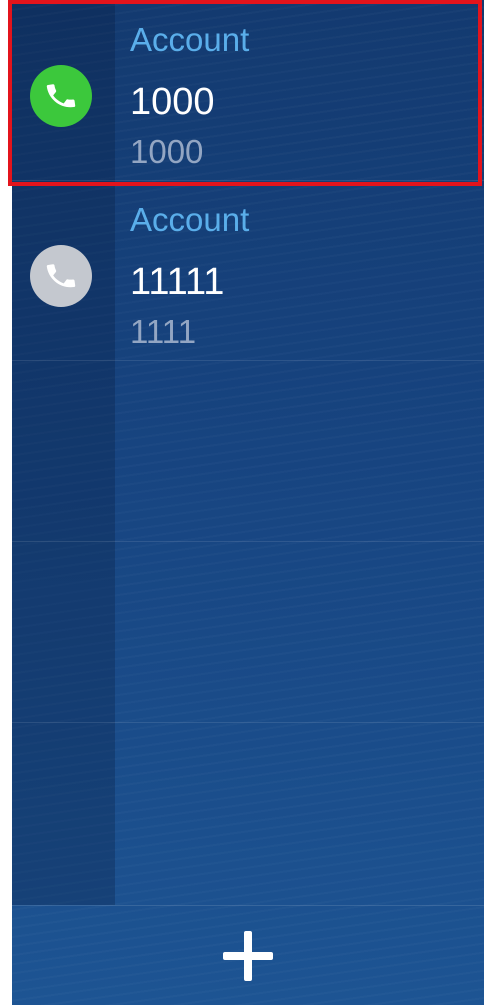 The height and width of the screenshot is (1005, 484). What do you see at coordinates (172, 102) in the screenshot?
I see `account-name: 1000` at bounding box center [172, 102].